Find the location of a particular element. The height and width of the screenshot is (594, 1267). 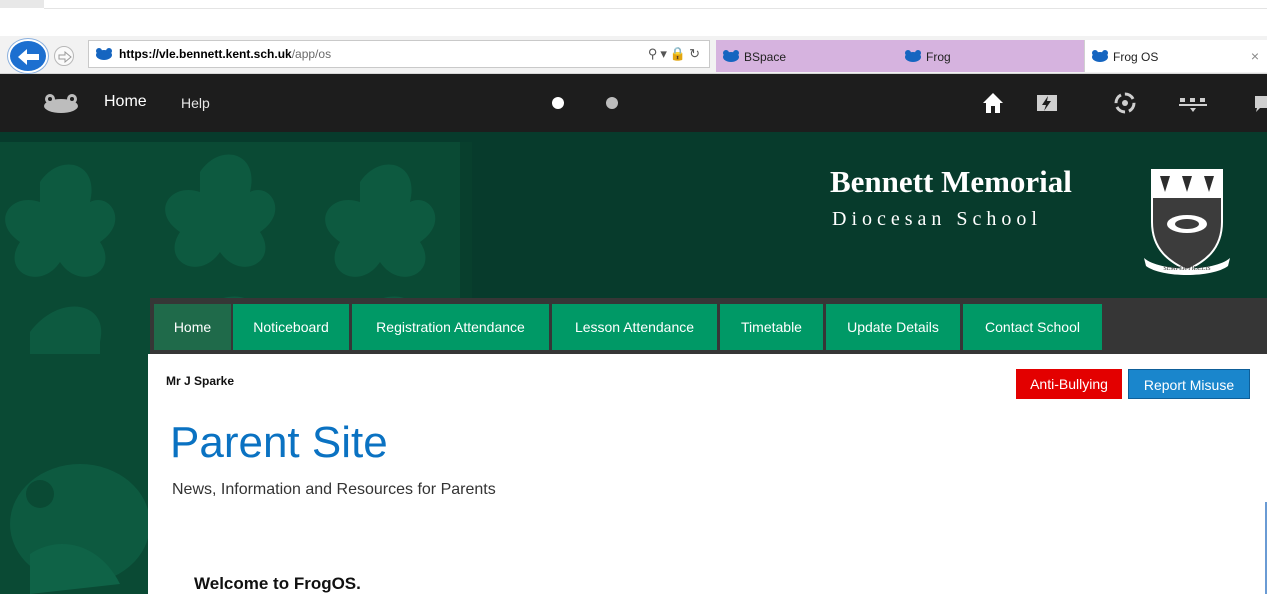

tab-label: BSpace is located at coordinates (765, 57).